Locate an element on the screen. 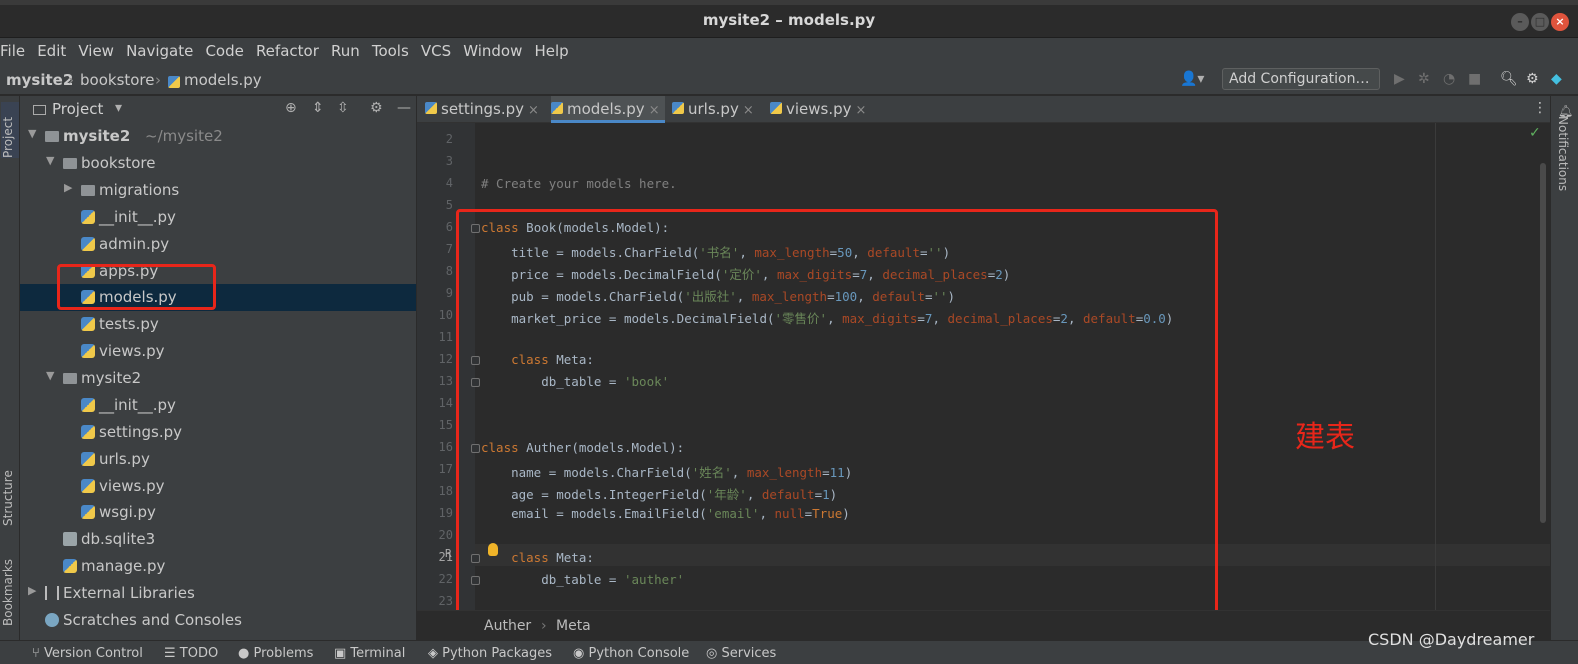 The image size is (1578, 664). tree-item-label: views.py is located at coordinates (132, 351).